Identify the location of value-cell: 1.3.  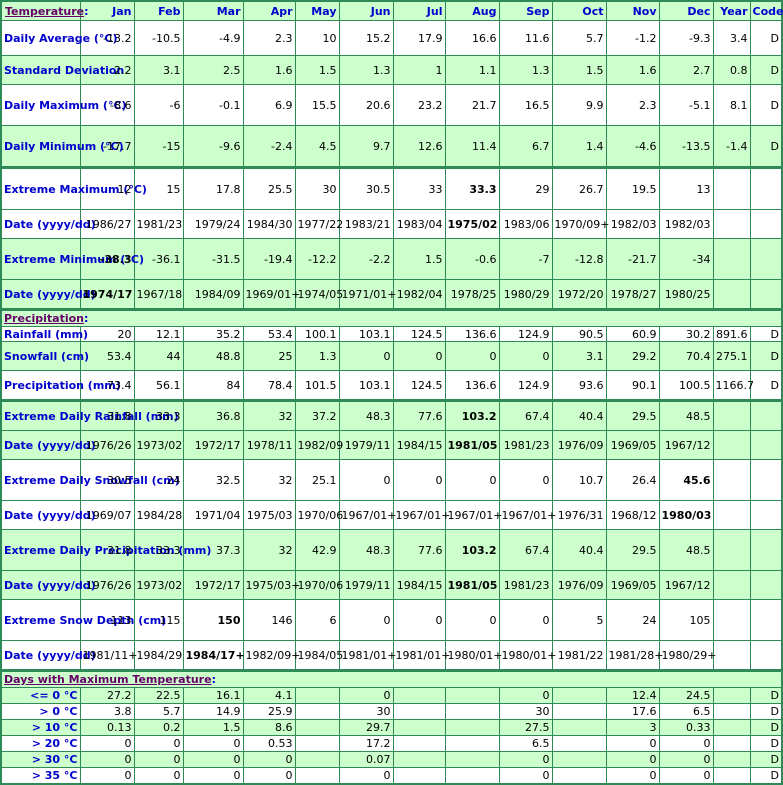
(525, 70).